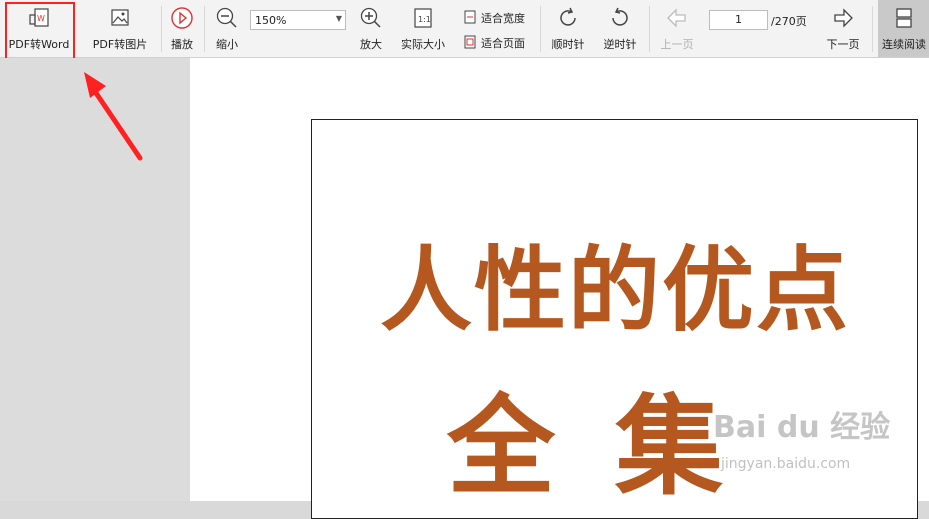 Image resolution: width=929 pixels, height=519 pixels. Describe the element at coordinates (113, 116) in the screenshot. I see `red-arrow-annotation` at that location.